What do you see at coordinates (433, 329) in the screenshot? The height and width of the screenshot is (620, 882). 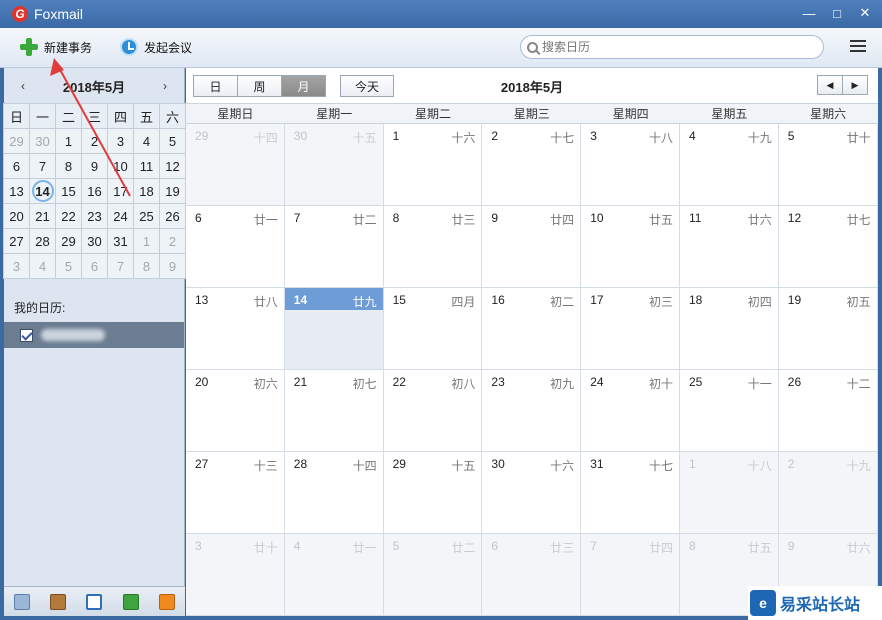 I see `day-cell: 15 四月` at bounding box center [433, 329].